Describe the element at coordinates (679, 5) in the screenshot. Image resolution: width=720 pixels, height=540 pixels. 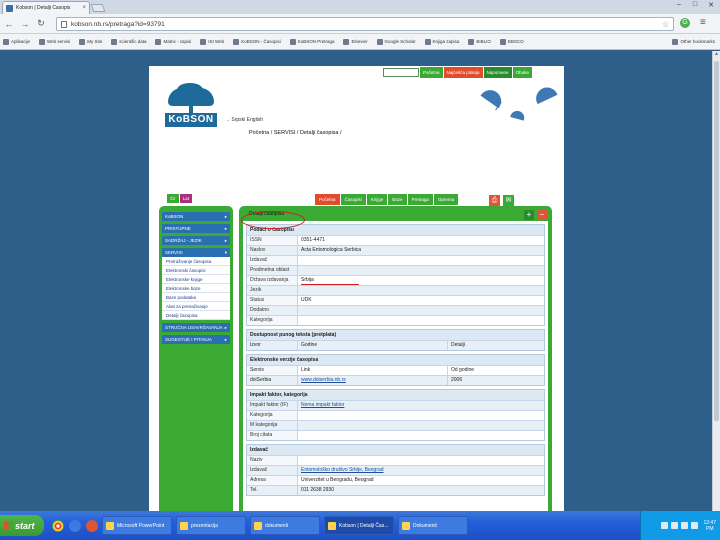
I see `minimize-icon: –` at that location.